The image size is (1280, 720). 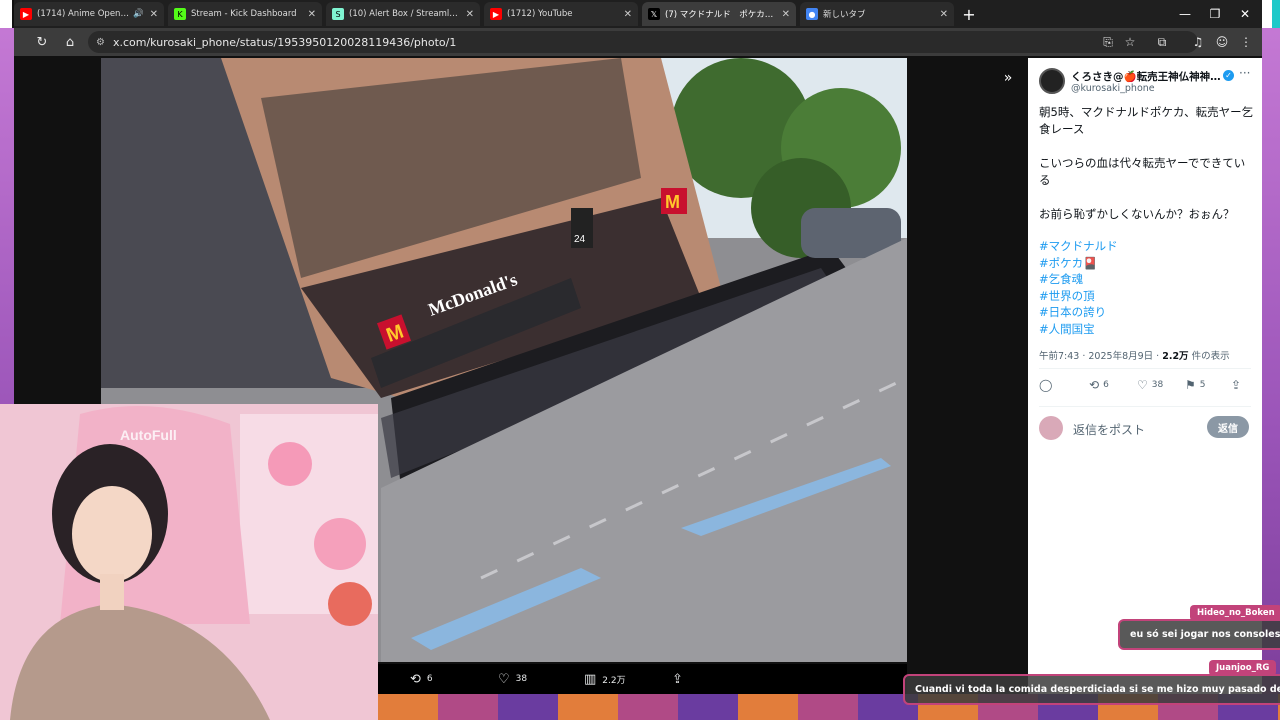 What do you see at coordinates (1175, 356) in the screenshot?
I see `views-number: 2.2万` at bounding box center [1175, 356].